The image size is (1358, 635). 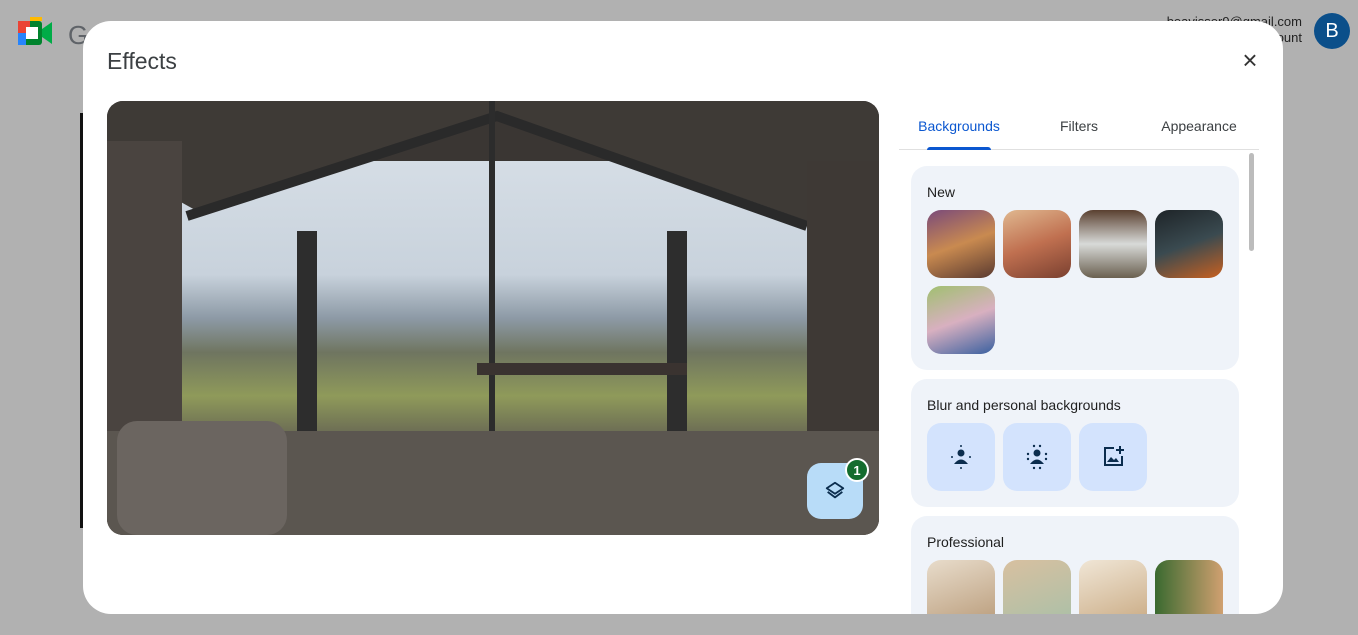 I want to click on upload-background-button, so click(x=1113, y=457).